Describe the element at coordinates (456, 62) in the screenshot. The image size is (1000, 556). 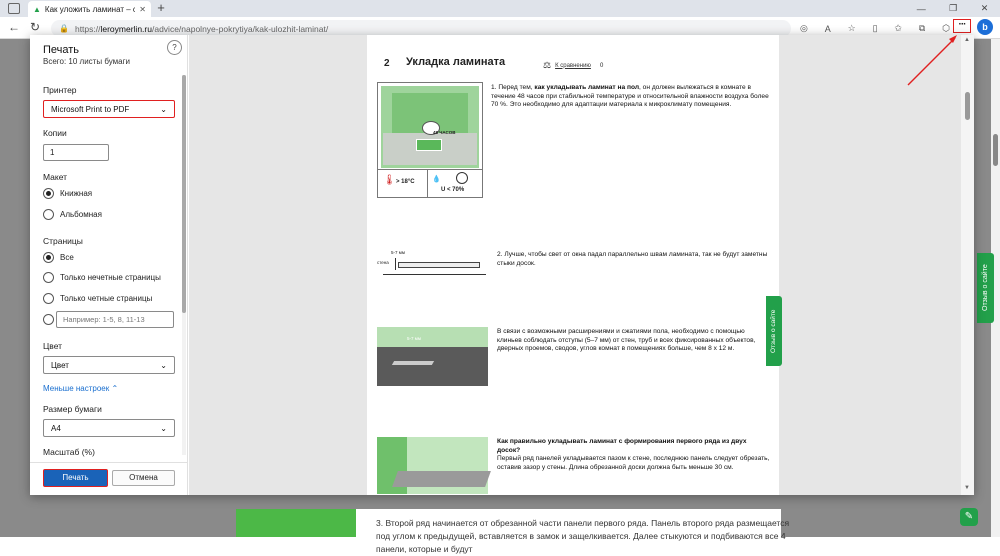
I see `section-title: Укладка ламината` at that location.